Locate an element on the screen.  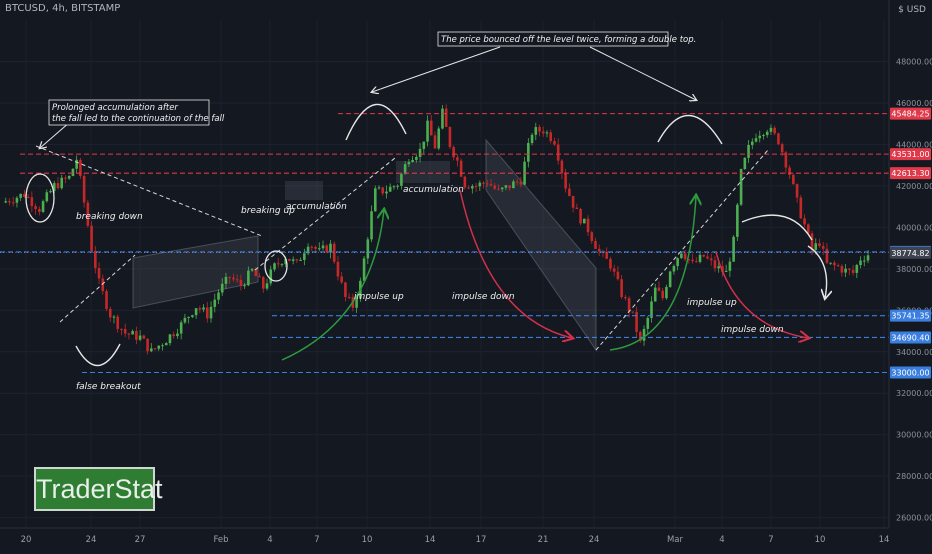
x-tick-label: Mar is located at coordinates (675, 540).